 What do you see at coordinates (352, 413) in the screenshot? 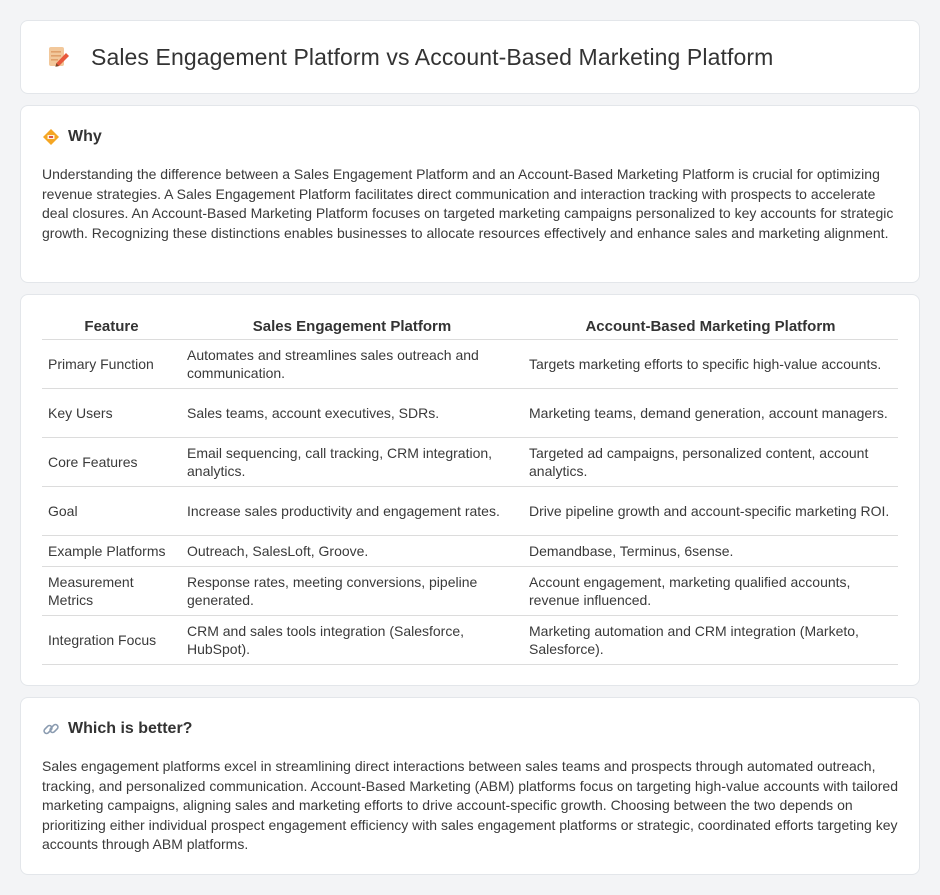
I see `row-sales-engagement: Sales teams, account executives, SDRs.` at bounding box center [352, 413].